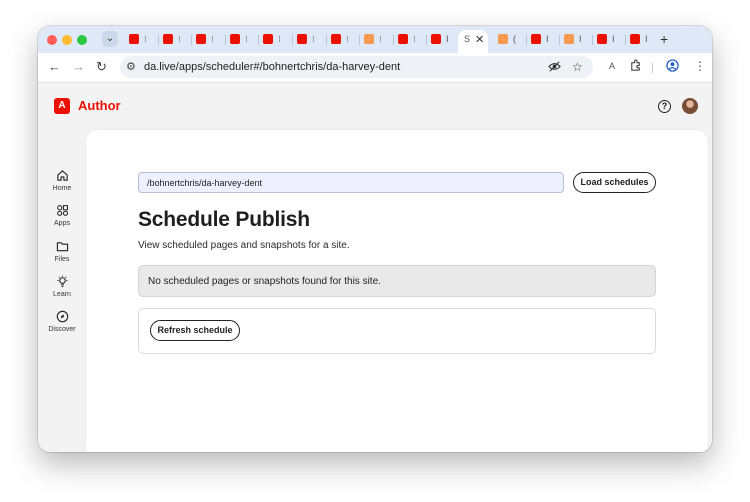 Image resolution: width=750 pixels, height=502 pixels. I want to click on tab-title: (, so click(514, 39).